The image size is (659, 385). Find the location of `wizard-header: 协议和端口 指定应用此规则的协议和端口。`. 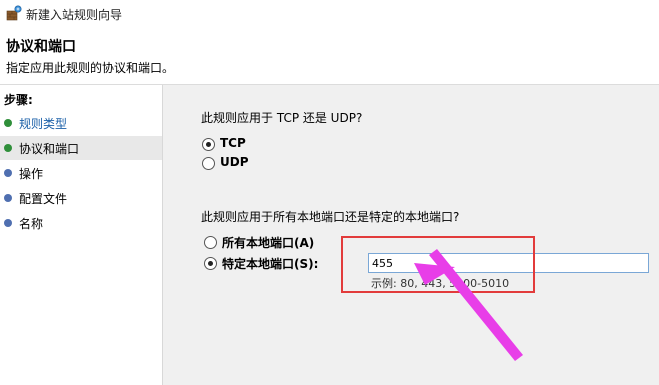

wizard-header: 协议和端口 指定应用此规则的协议和端口。 is located at coordinates (329, 56).